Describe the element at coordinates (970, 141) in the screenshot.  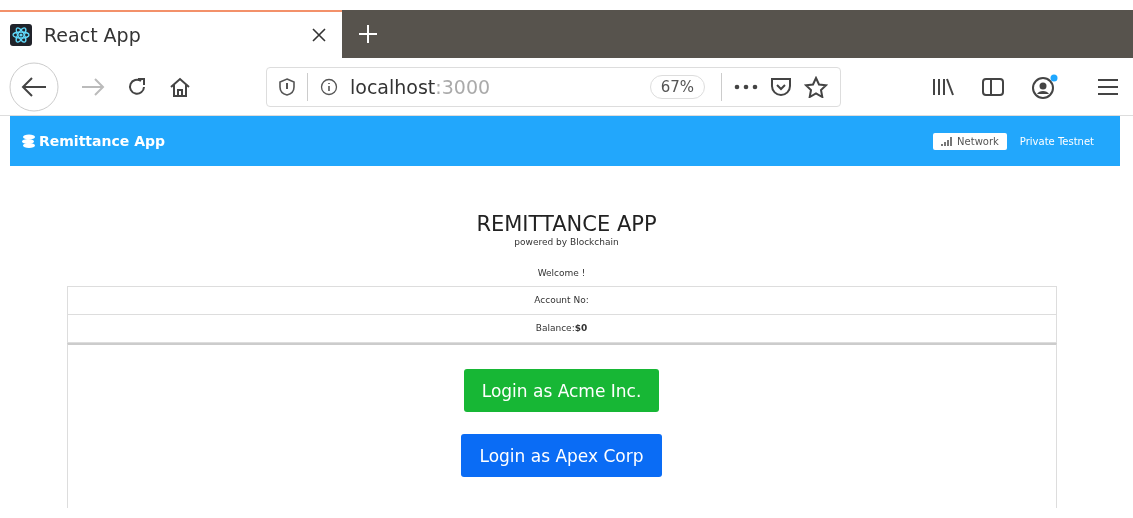
I see `network-badge: Network` at that location.